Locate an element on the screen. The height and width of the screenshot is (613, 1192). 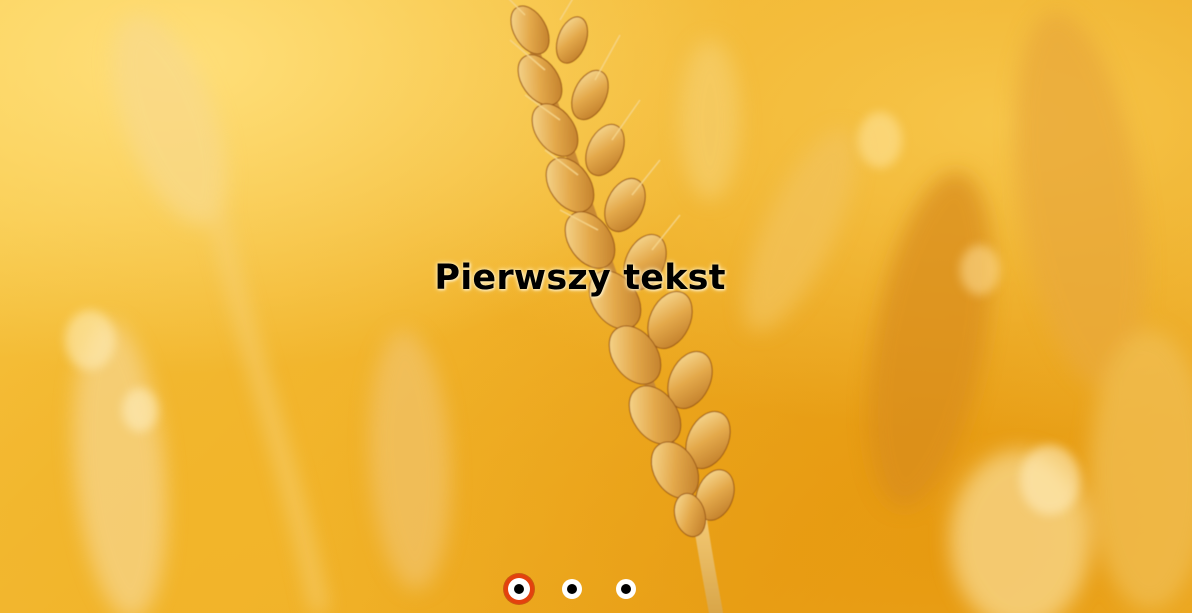
slider-pagination is located at coordinates (588, 589).